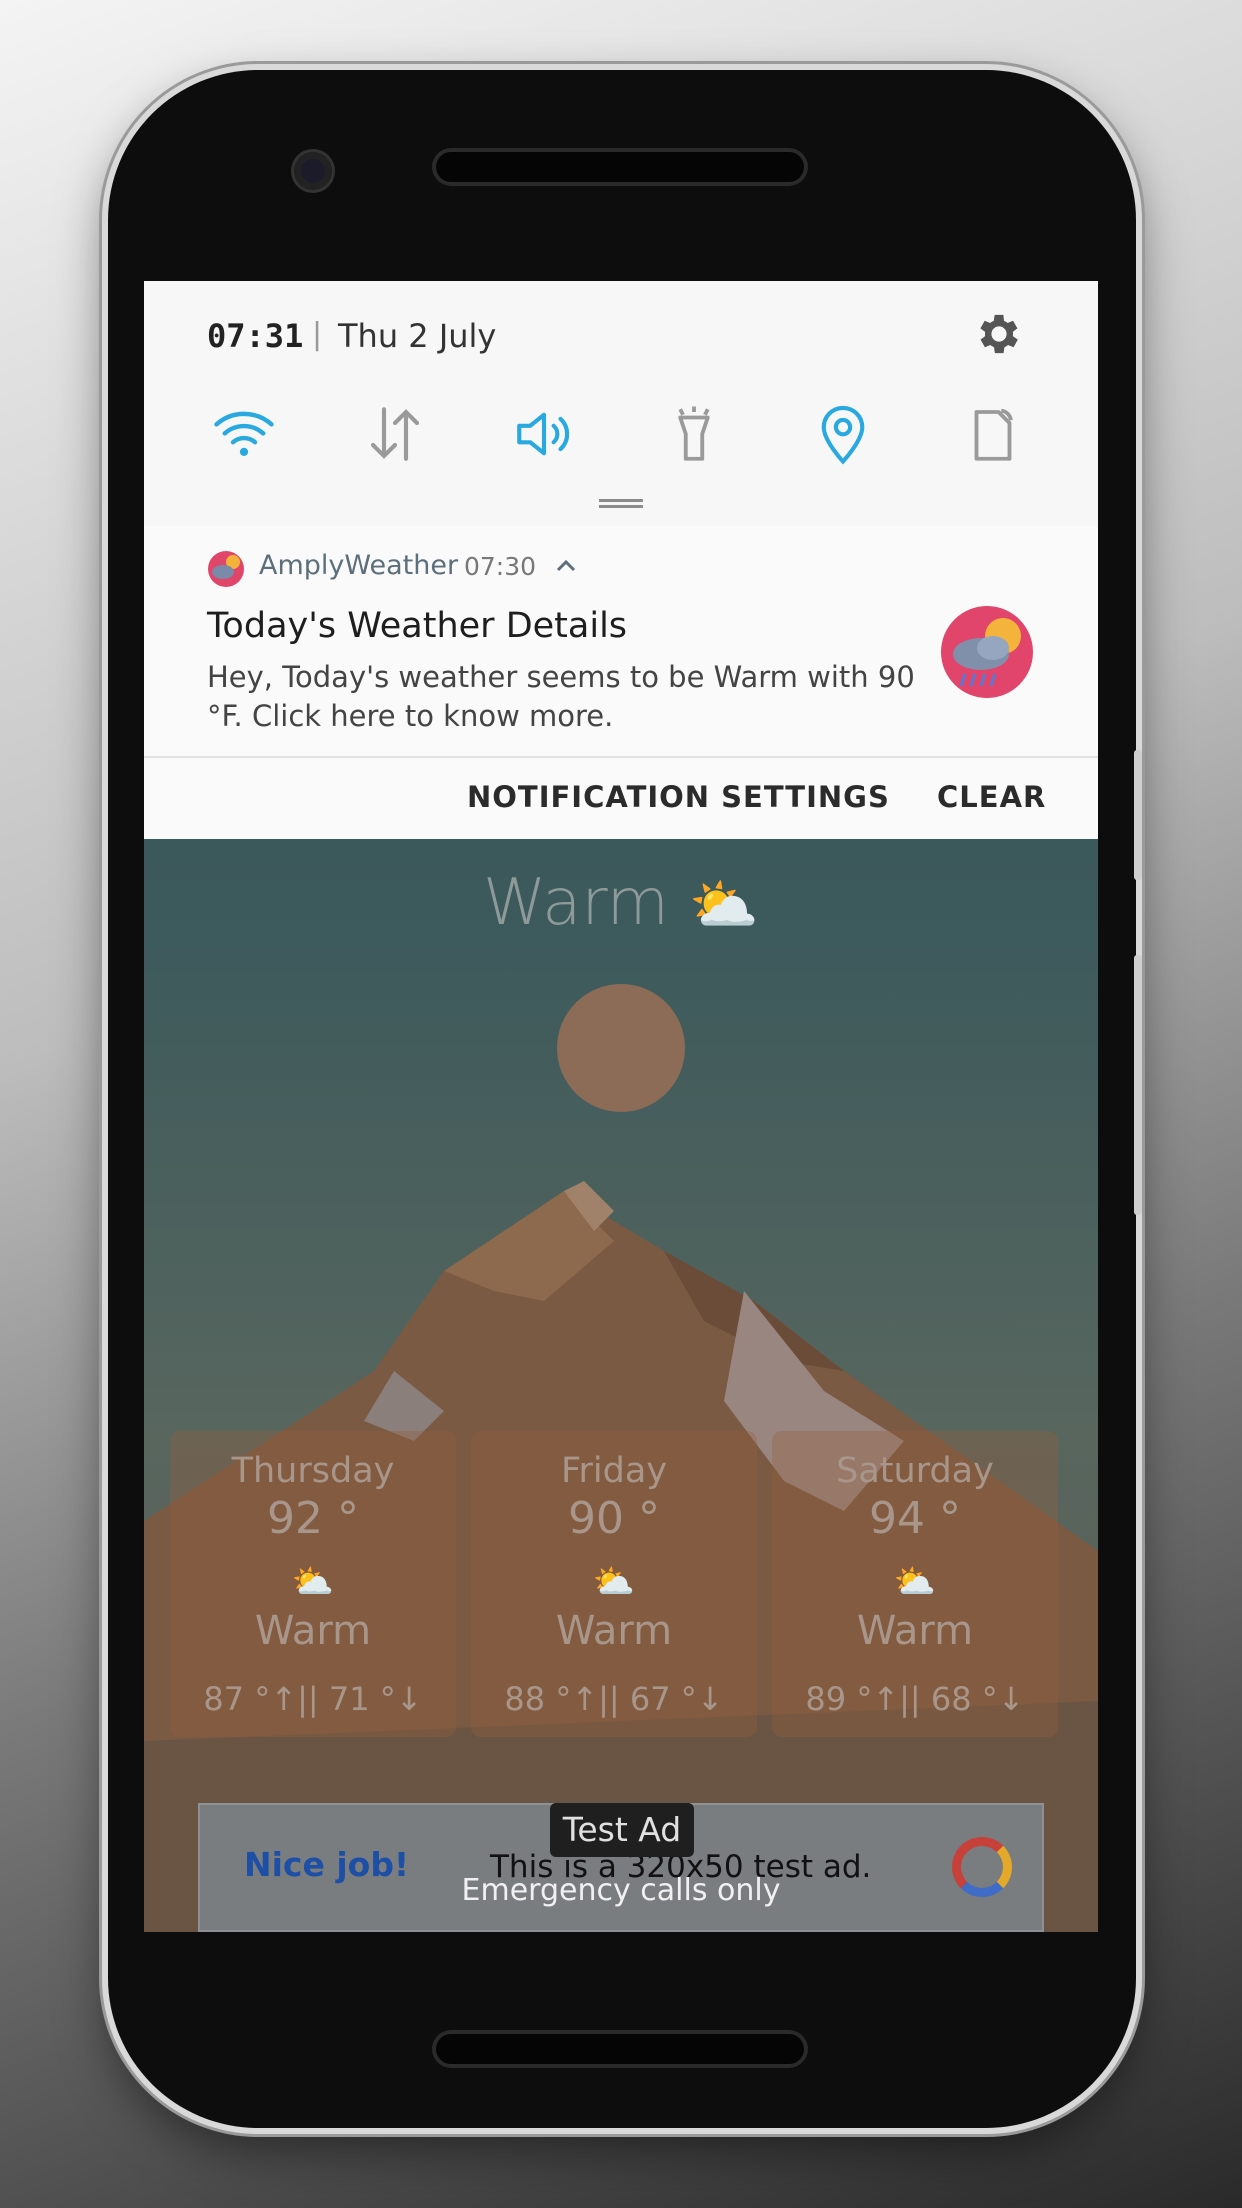 This screenshot has height=2208, width=1242. What do you see at coordinates (244, 434) in the screenshot?
I see `wifi-icon` at bounding box center [244, 434].